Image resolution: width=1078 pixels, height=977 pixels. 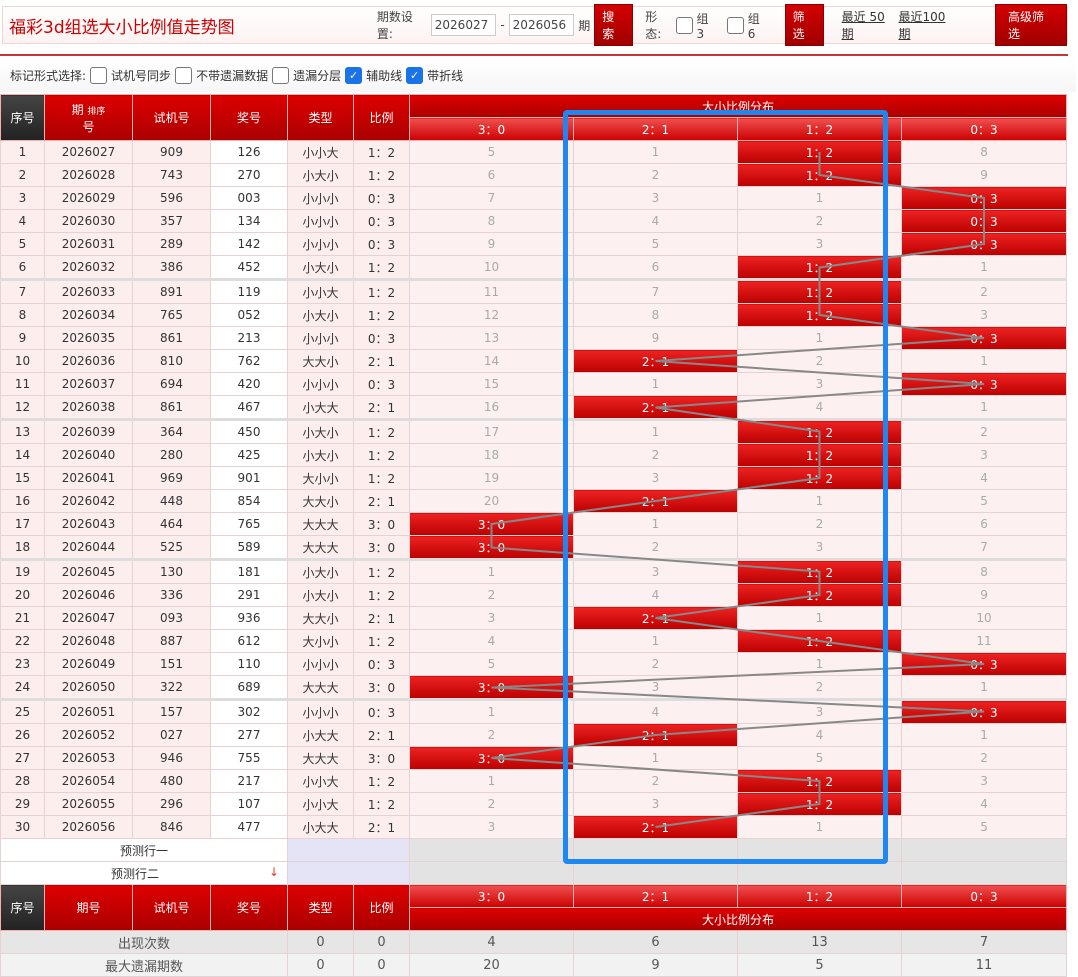 I want to click on cell-type: 大大小, so click(x=320, y=361).